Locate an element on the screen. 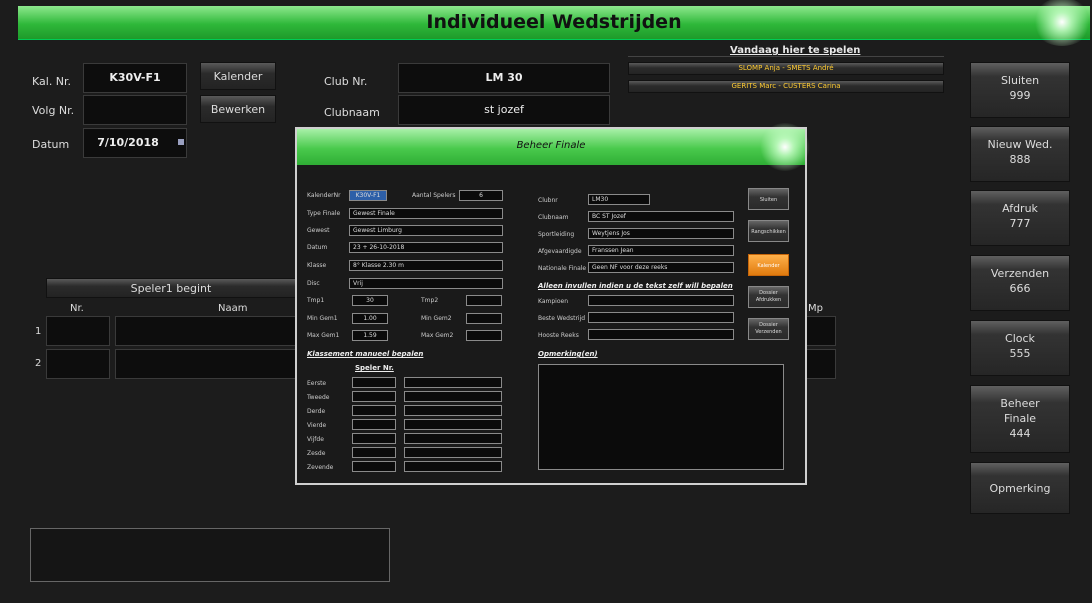 The width and height of the screenshot is (1092, 603). aantal-spelers-field: 6 is located at coordinates (481, 195).